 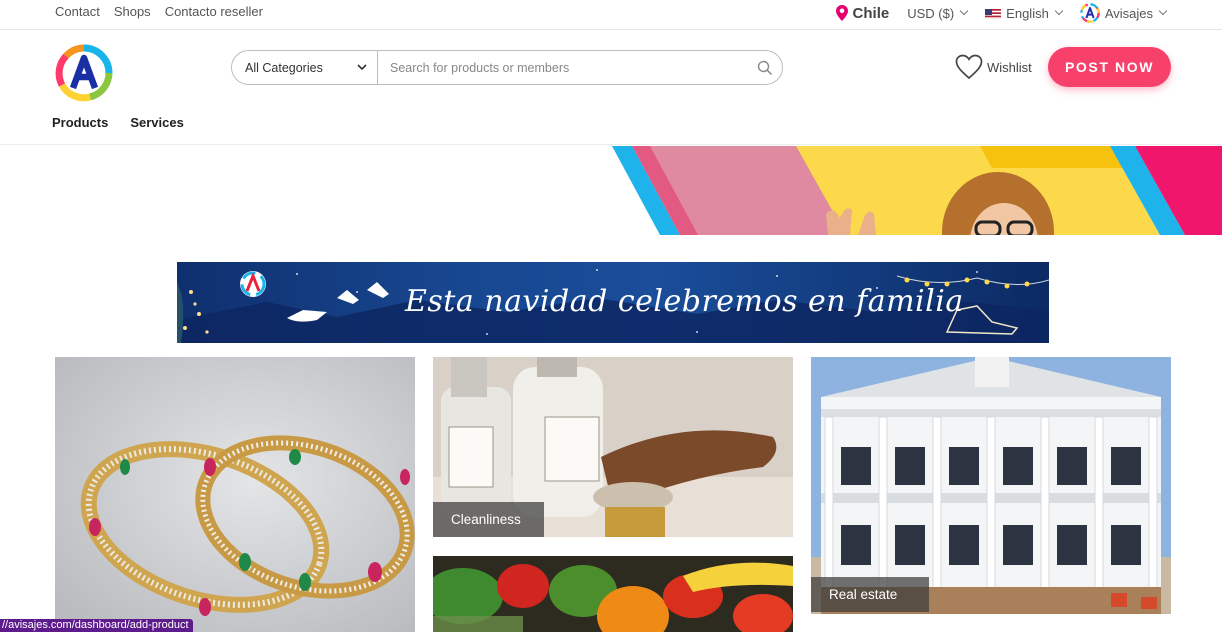 I want to click on currency-dropdown: USD ($), so click(x=938, y=13).